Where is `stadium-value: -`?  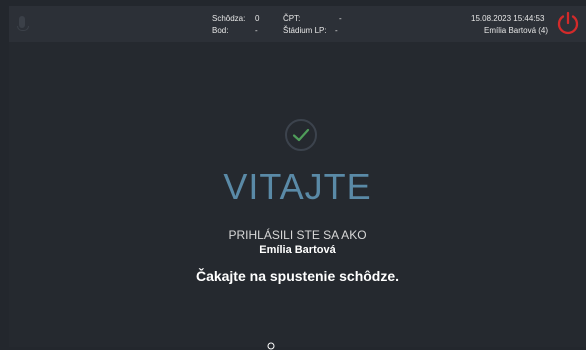
stadium-value: - is located at coordinates (336, 30).